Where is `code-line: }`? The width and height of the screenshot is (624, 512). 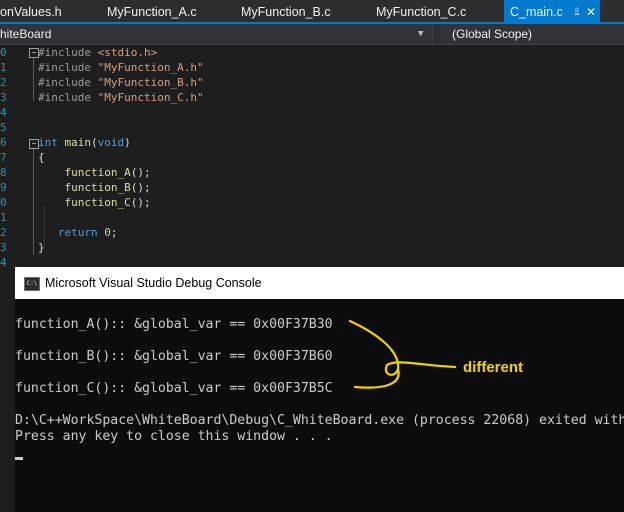 code-line: } is located at coordinates (41, 247).